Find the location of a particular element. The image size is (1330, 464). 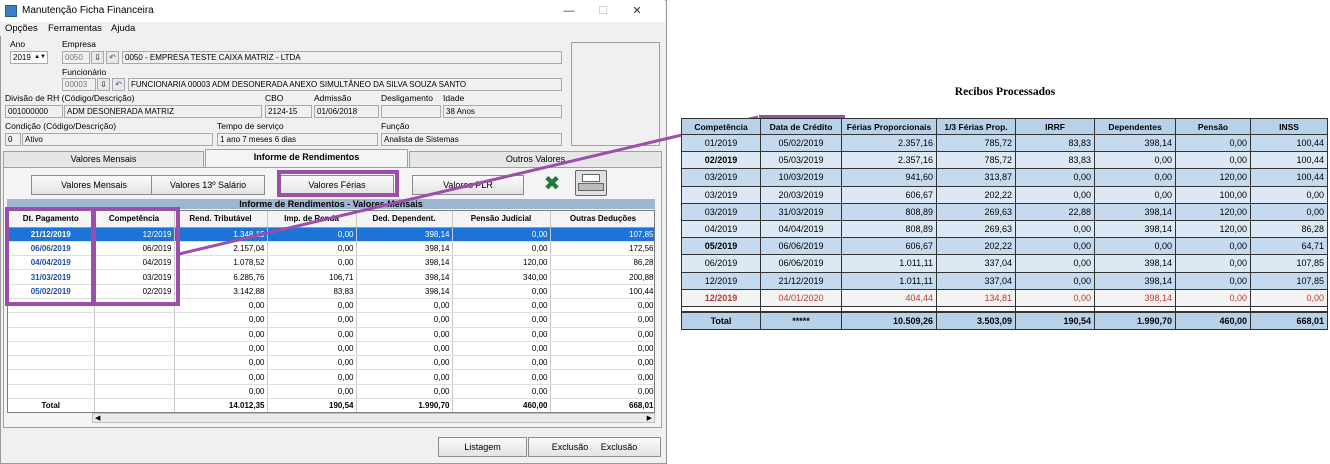

recibos-cell: 01/2019 is located at coordinates (721, 143).